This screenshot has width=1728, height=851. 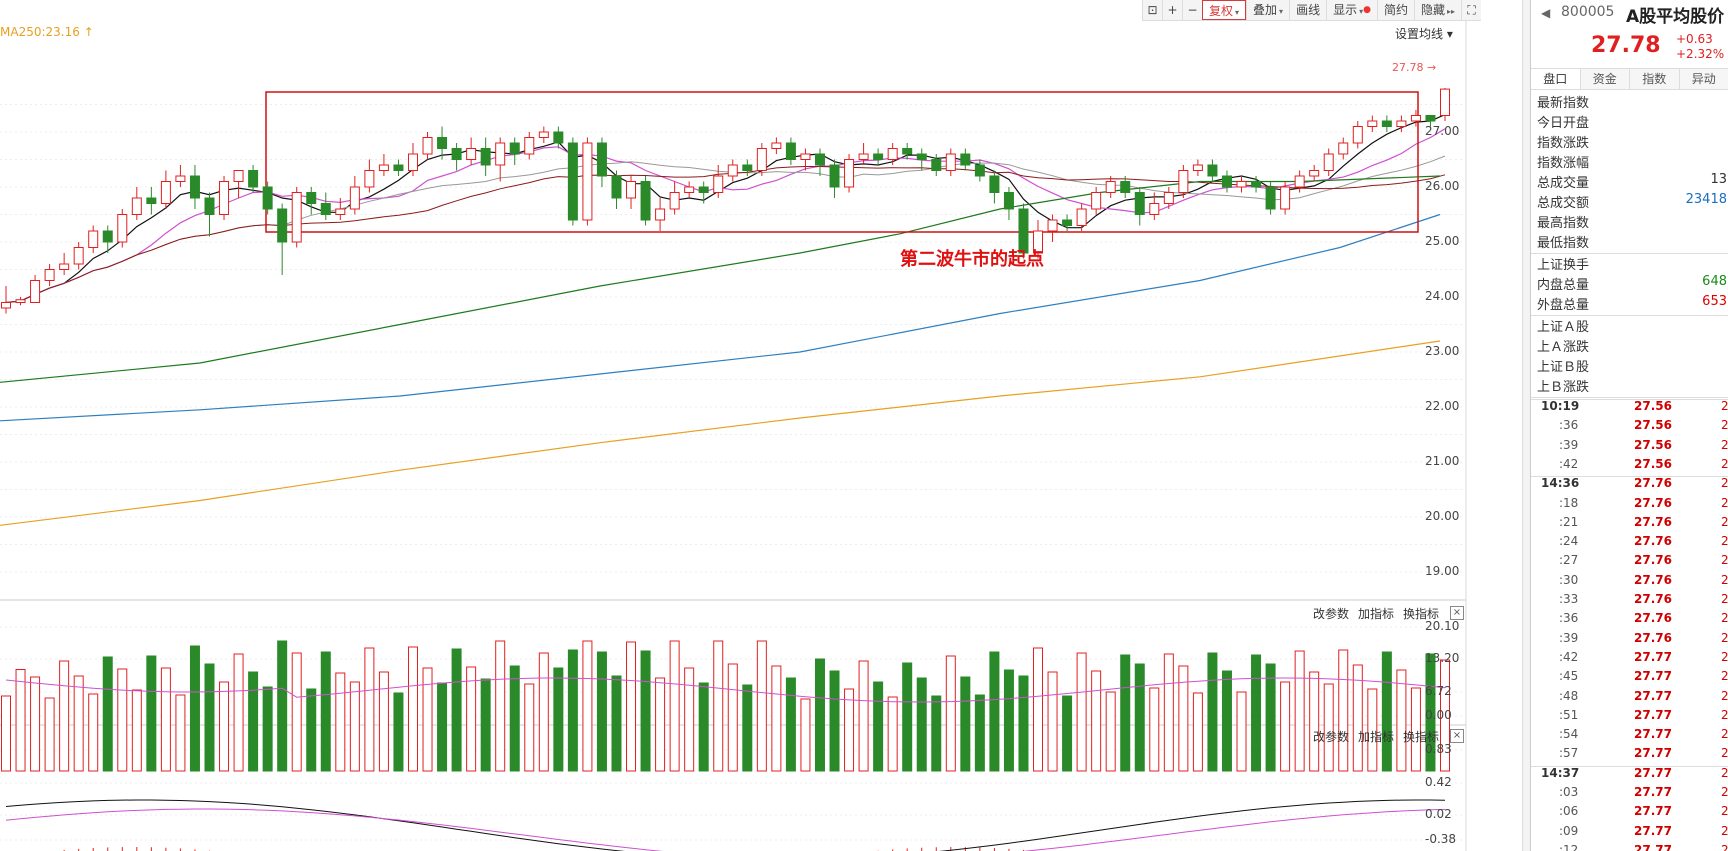 What do you see at coordinates (1438, 814) in the screenshot?
I see `macd-axis-label: 0.02` at bounding box center [1438, 814].